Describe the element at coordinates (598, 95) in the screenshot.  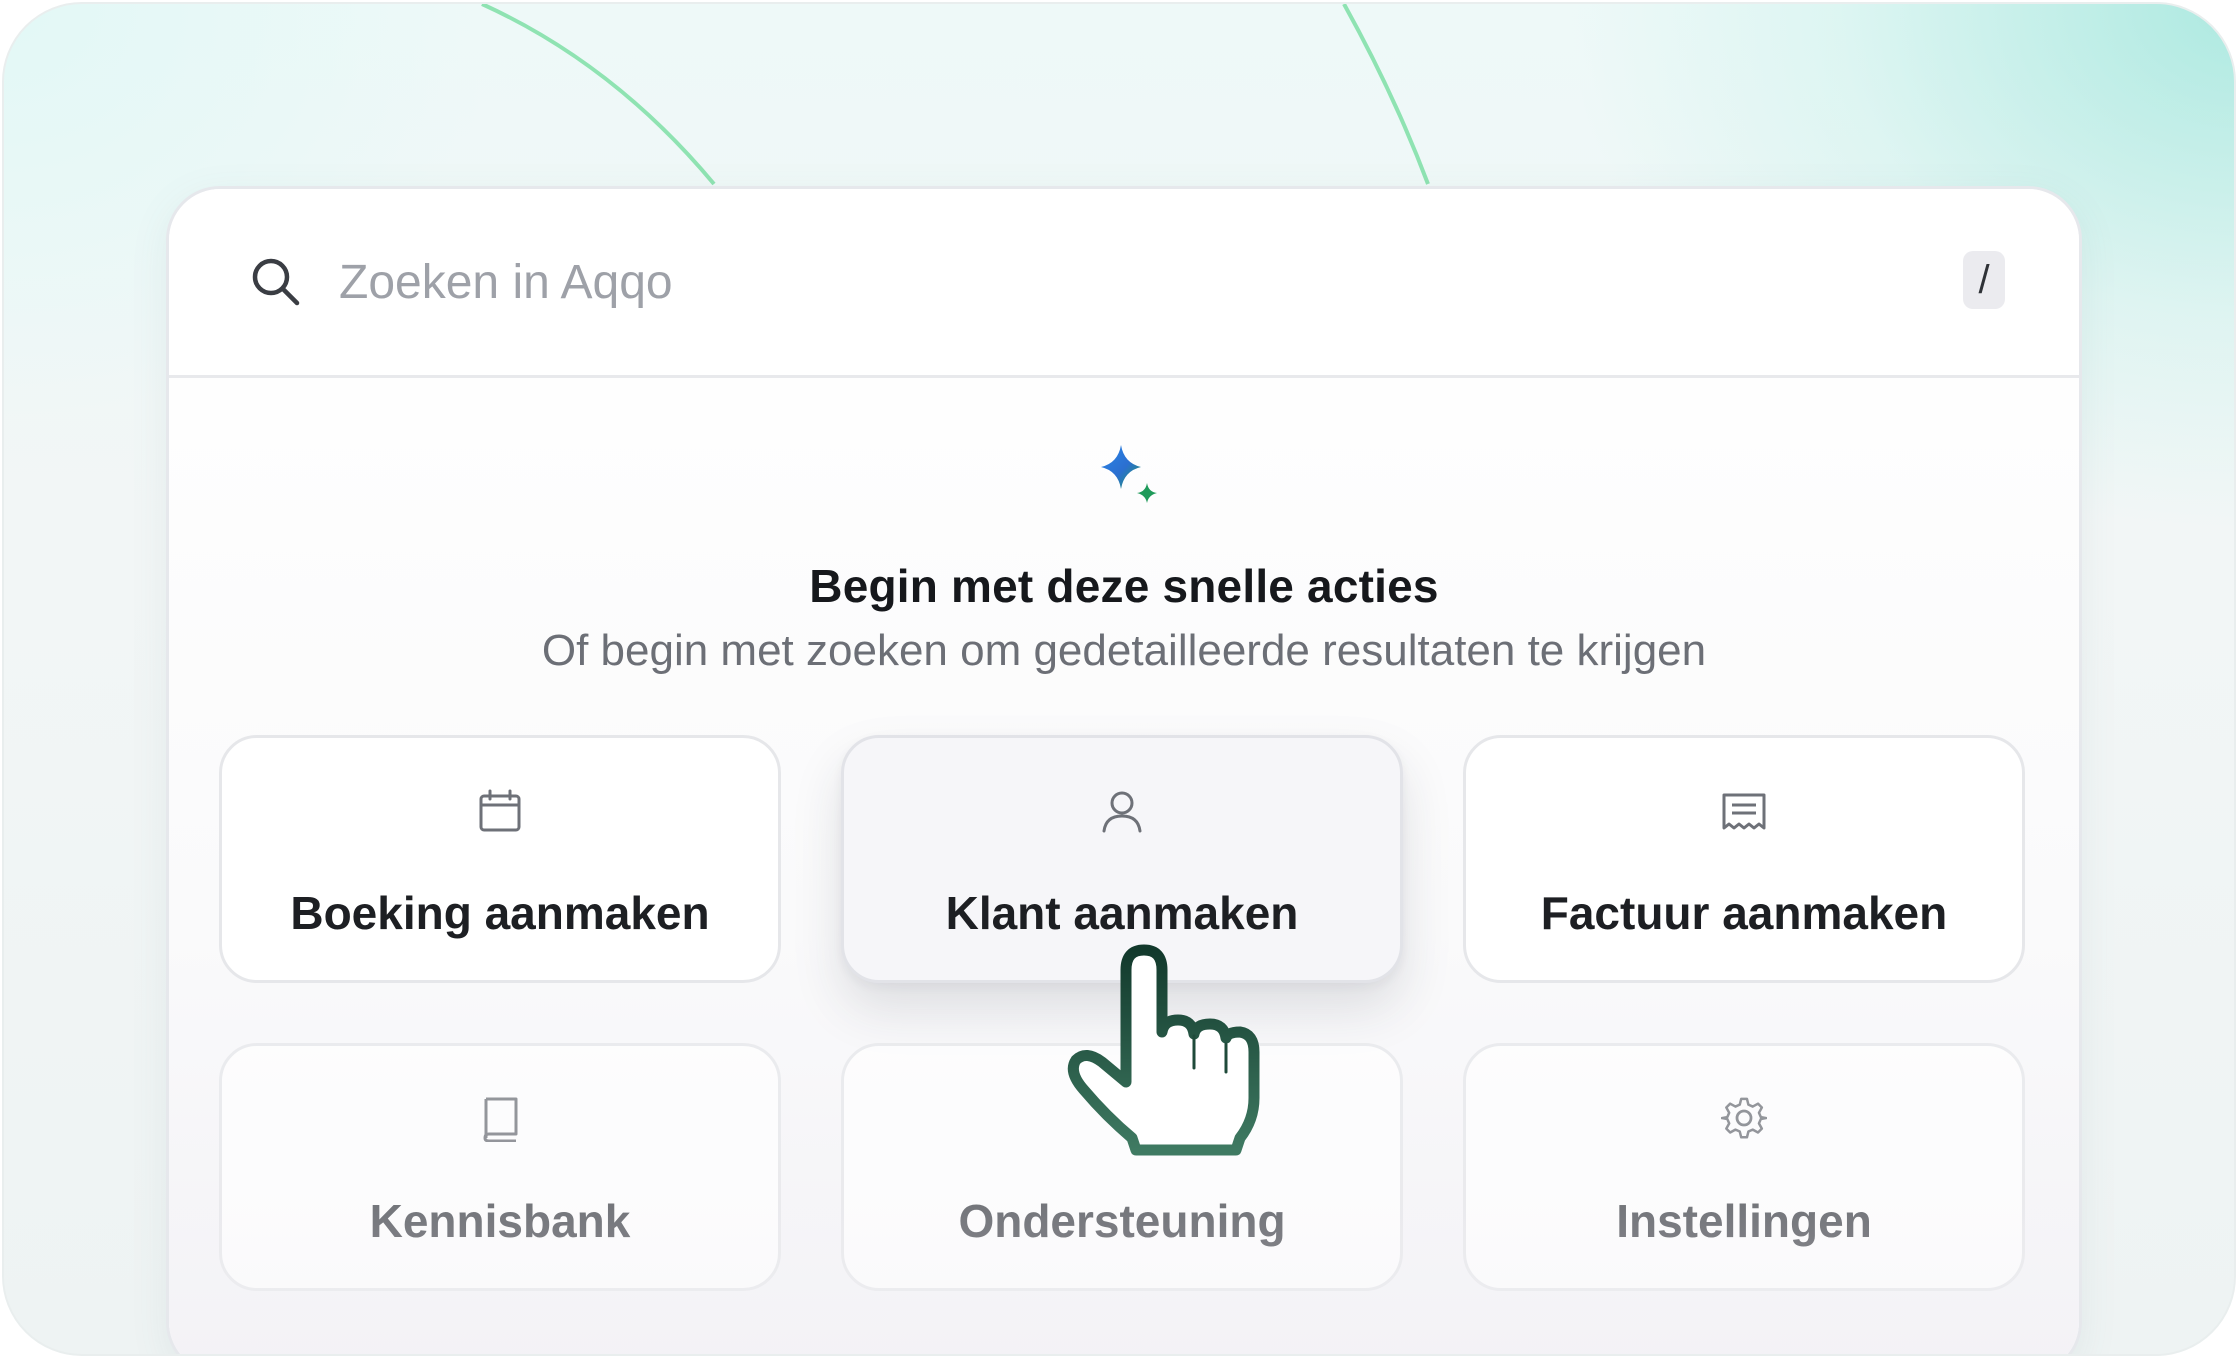
I see `arc-left` at that location.